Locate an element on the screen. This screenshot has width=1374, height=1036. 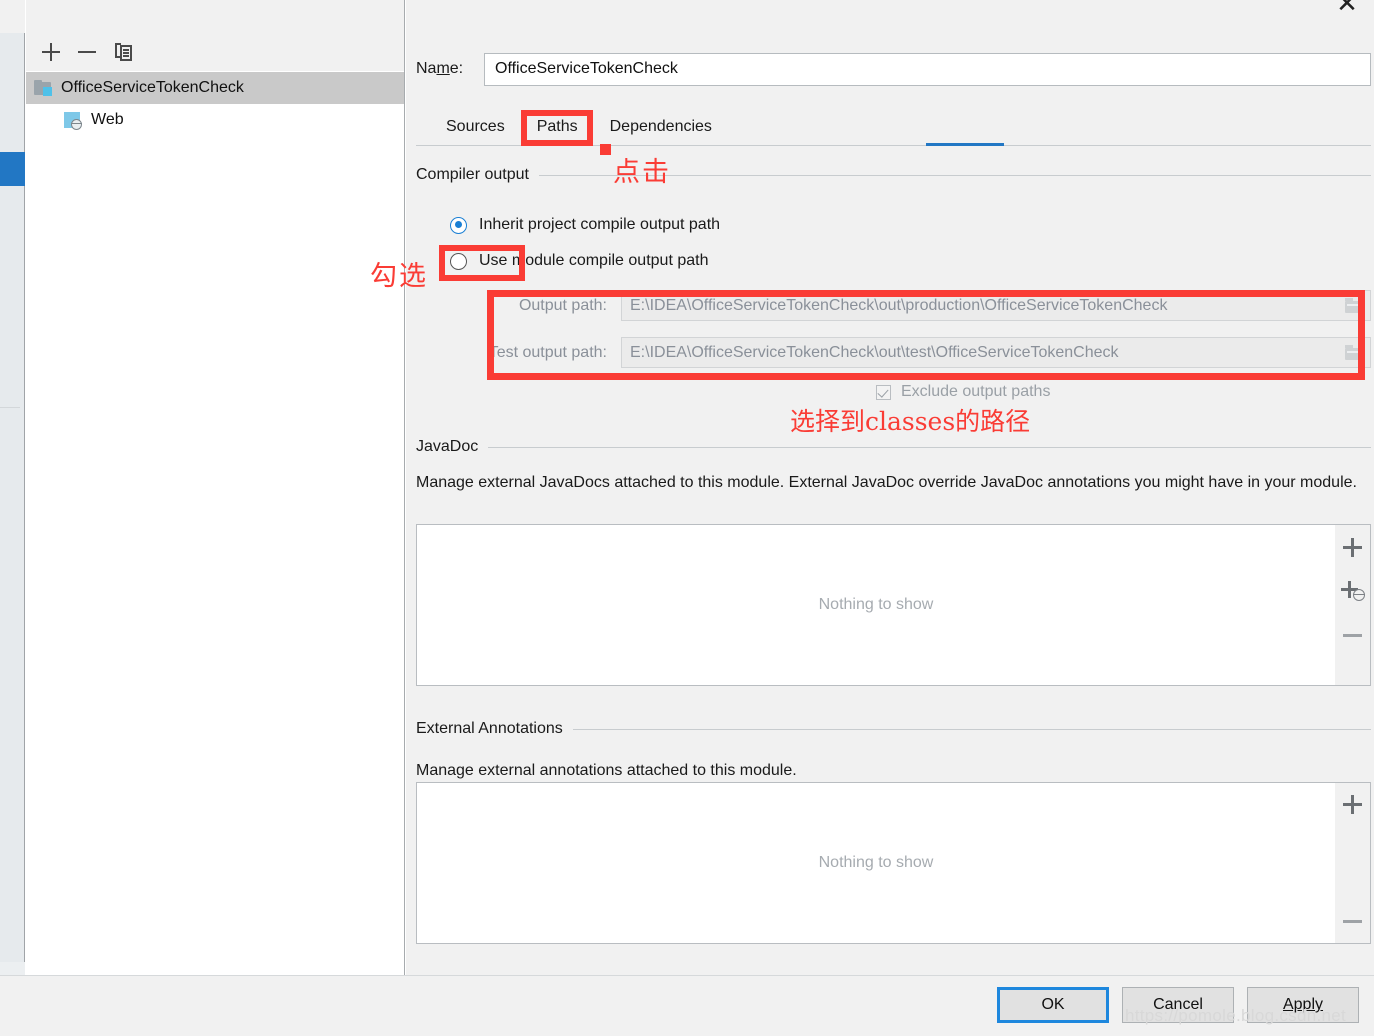
javadoc-list: Nothing to show is located at coordinates (876, 605).